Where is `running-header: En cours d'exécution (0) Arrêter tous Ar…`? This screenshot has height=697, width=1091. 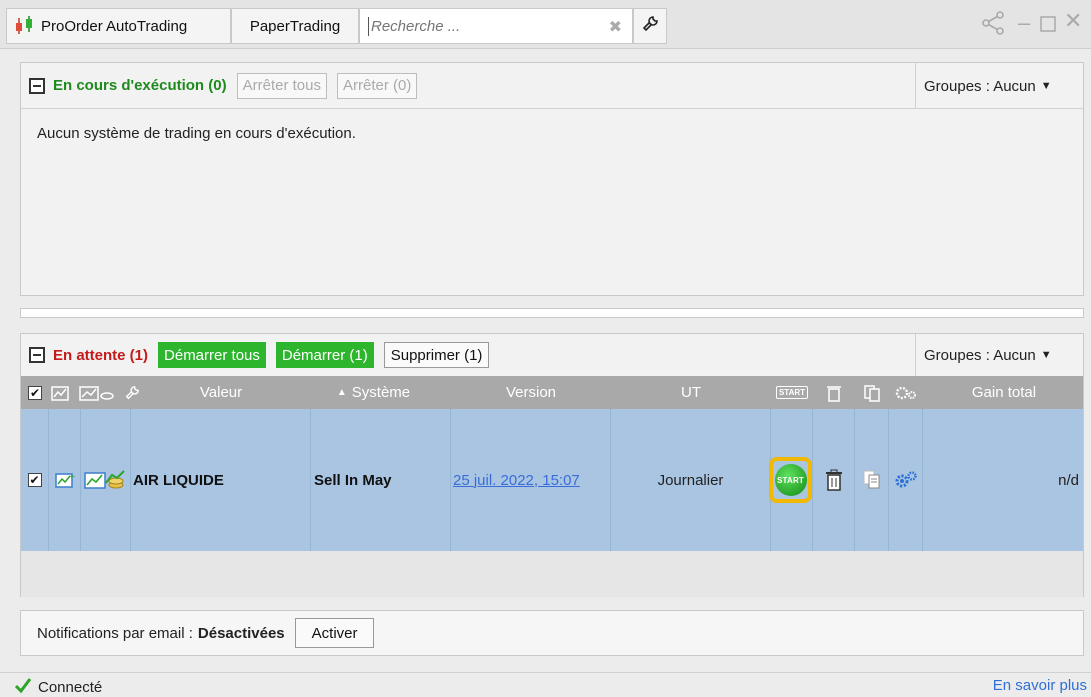
running-header: En cours d'exécution (0) Arrêter tous Ar… is located at coordinates (552, 86).